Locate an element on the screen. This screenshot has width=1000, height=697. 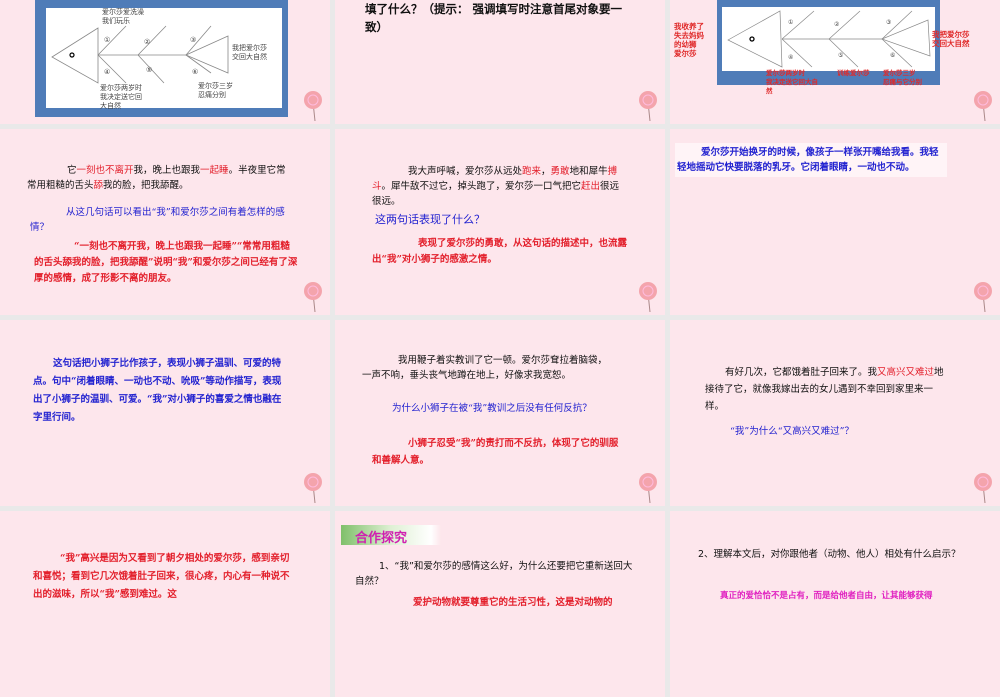
question-text: 从这几句话可以看出“我”和爱尔莎之间有着怎样的感情？ is located at coordinates (157, 220).